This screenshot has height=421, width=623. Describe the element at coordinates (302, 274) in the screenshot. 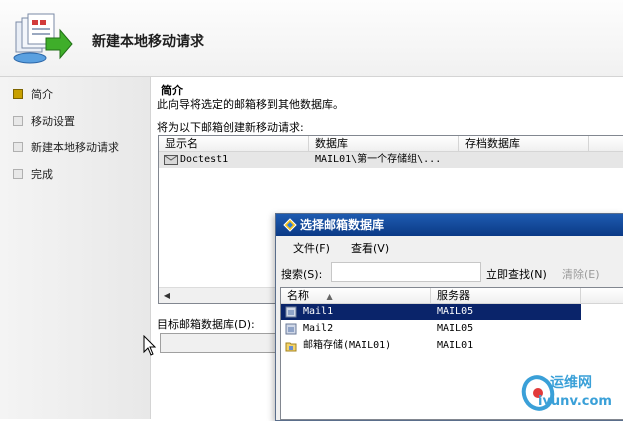

I see `search-label: 搜索(S):` at that location.